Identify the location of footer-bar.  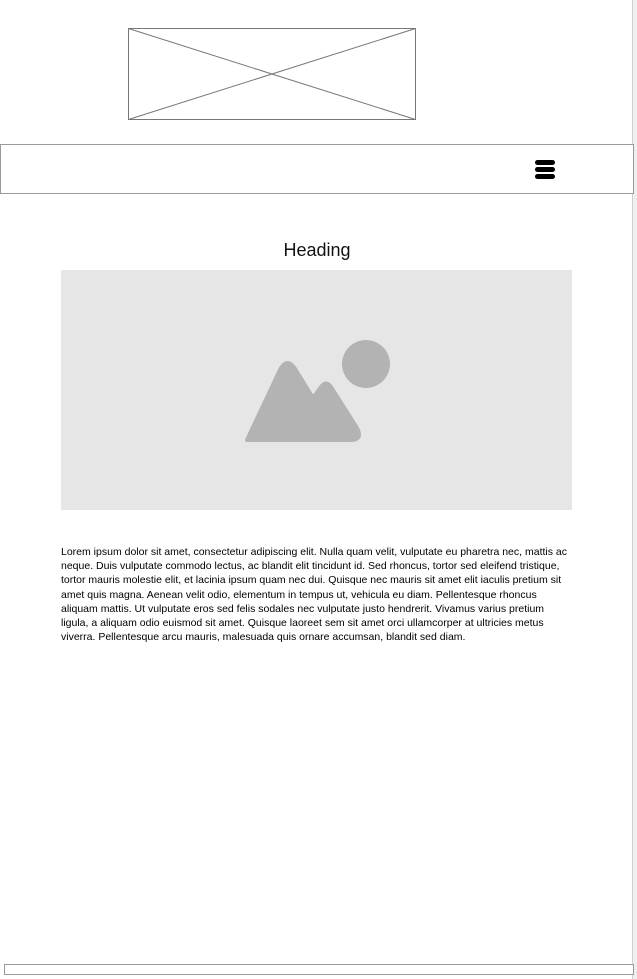
(319, 969).